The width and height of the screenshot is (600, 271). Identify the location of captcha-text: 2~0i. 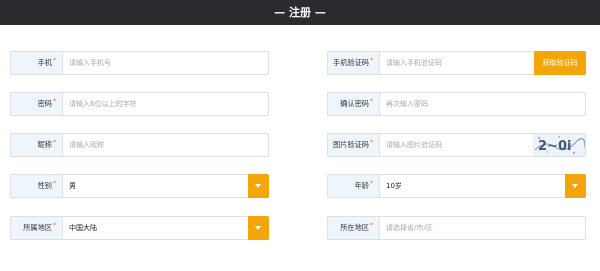
(554, 146).